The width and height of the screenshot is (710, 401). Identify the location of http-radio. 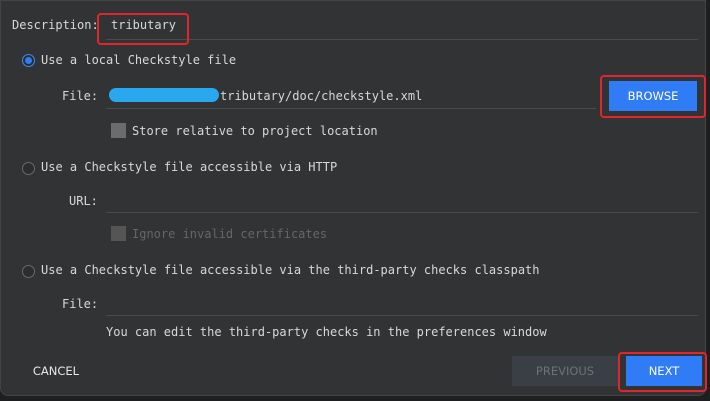
(28, 168).